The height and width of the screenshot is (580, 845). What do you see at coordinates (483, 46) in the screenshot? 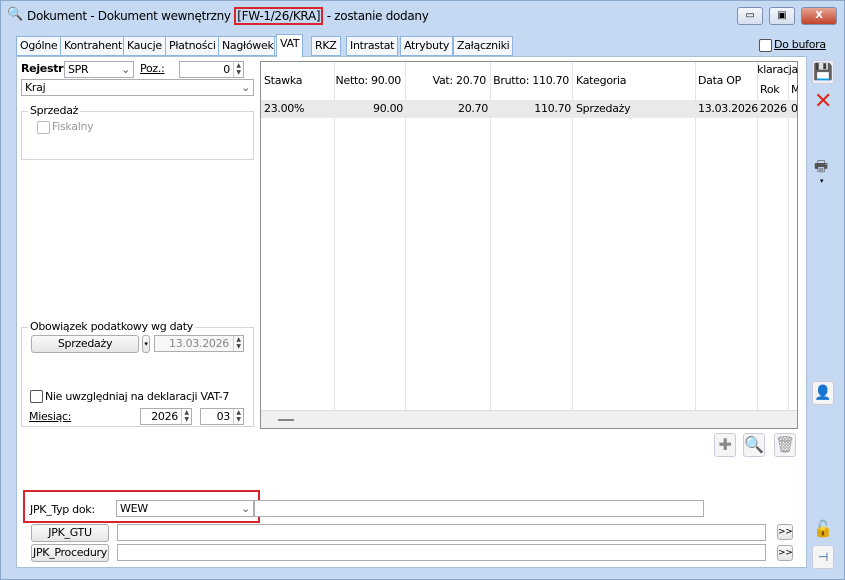
I see `tab-zalaczniki: Załączniki` at bounding box center [483, 46].